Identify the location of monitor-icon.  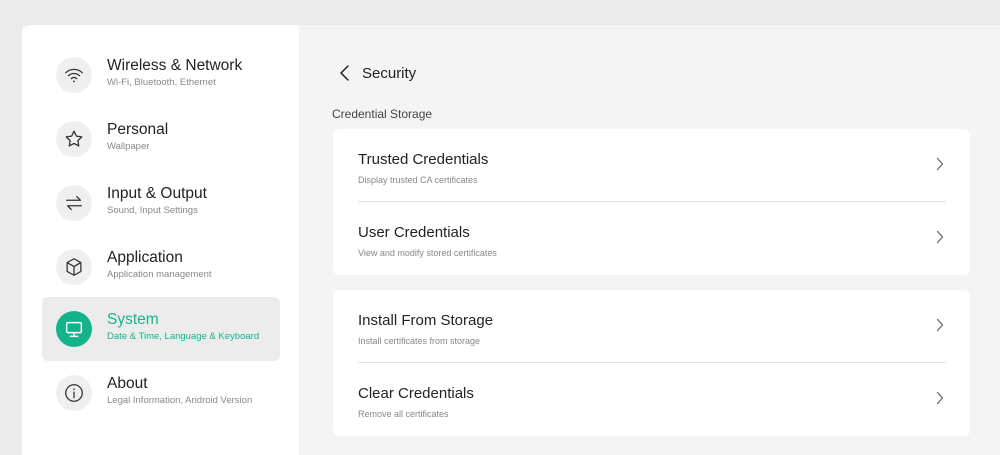
(74, 329).